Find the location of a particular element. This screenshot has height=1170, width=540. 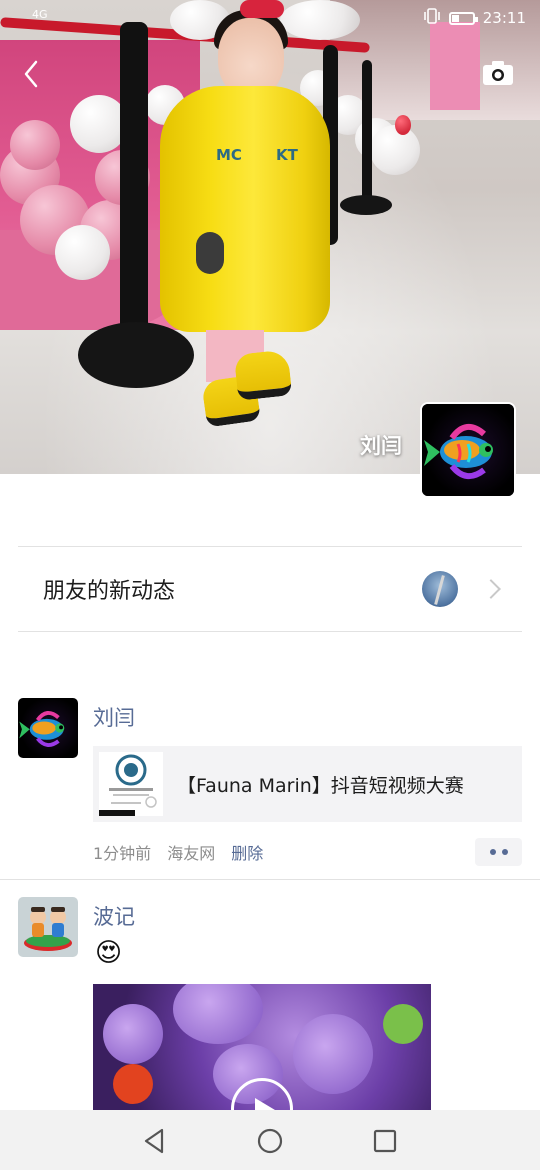

post-meta-row: 1分钟前 海友网 删除 is located at coordinates (178, 852).